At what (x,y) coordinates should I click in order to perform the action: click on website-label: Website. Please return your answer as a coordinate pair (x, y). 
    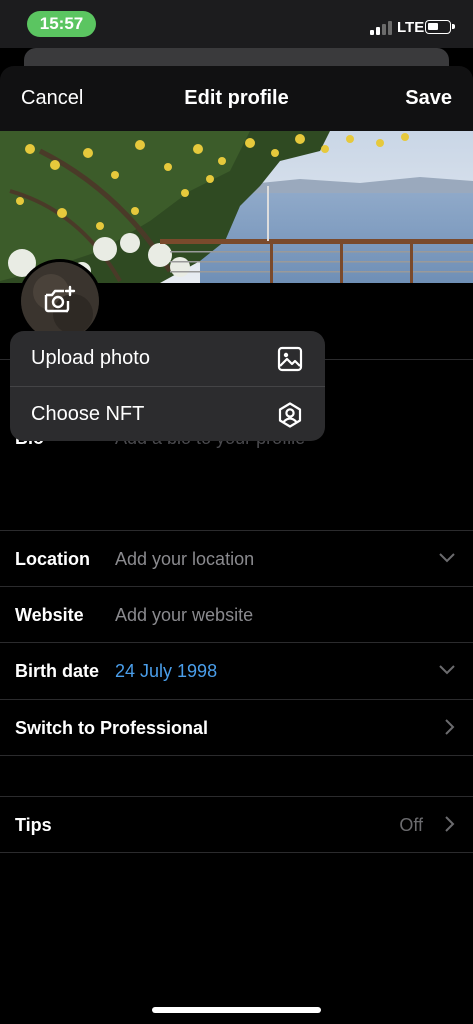
    Looking at the image, I should click on (49, 615).